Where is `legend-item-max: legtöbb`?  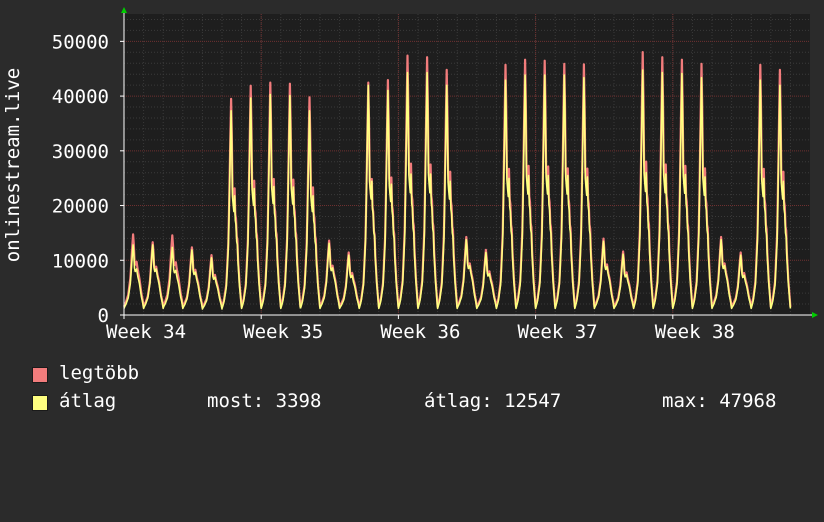 legend-item-max: legtöbb is located at coordinates (85, 374).